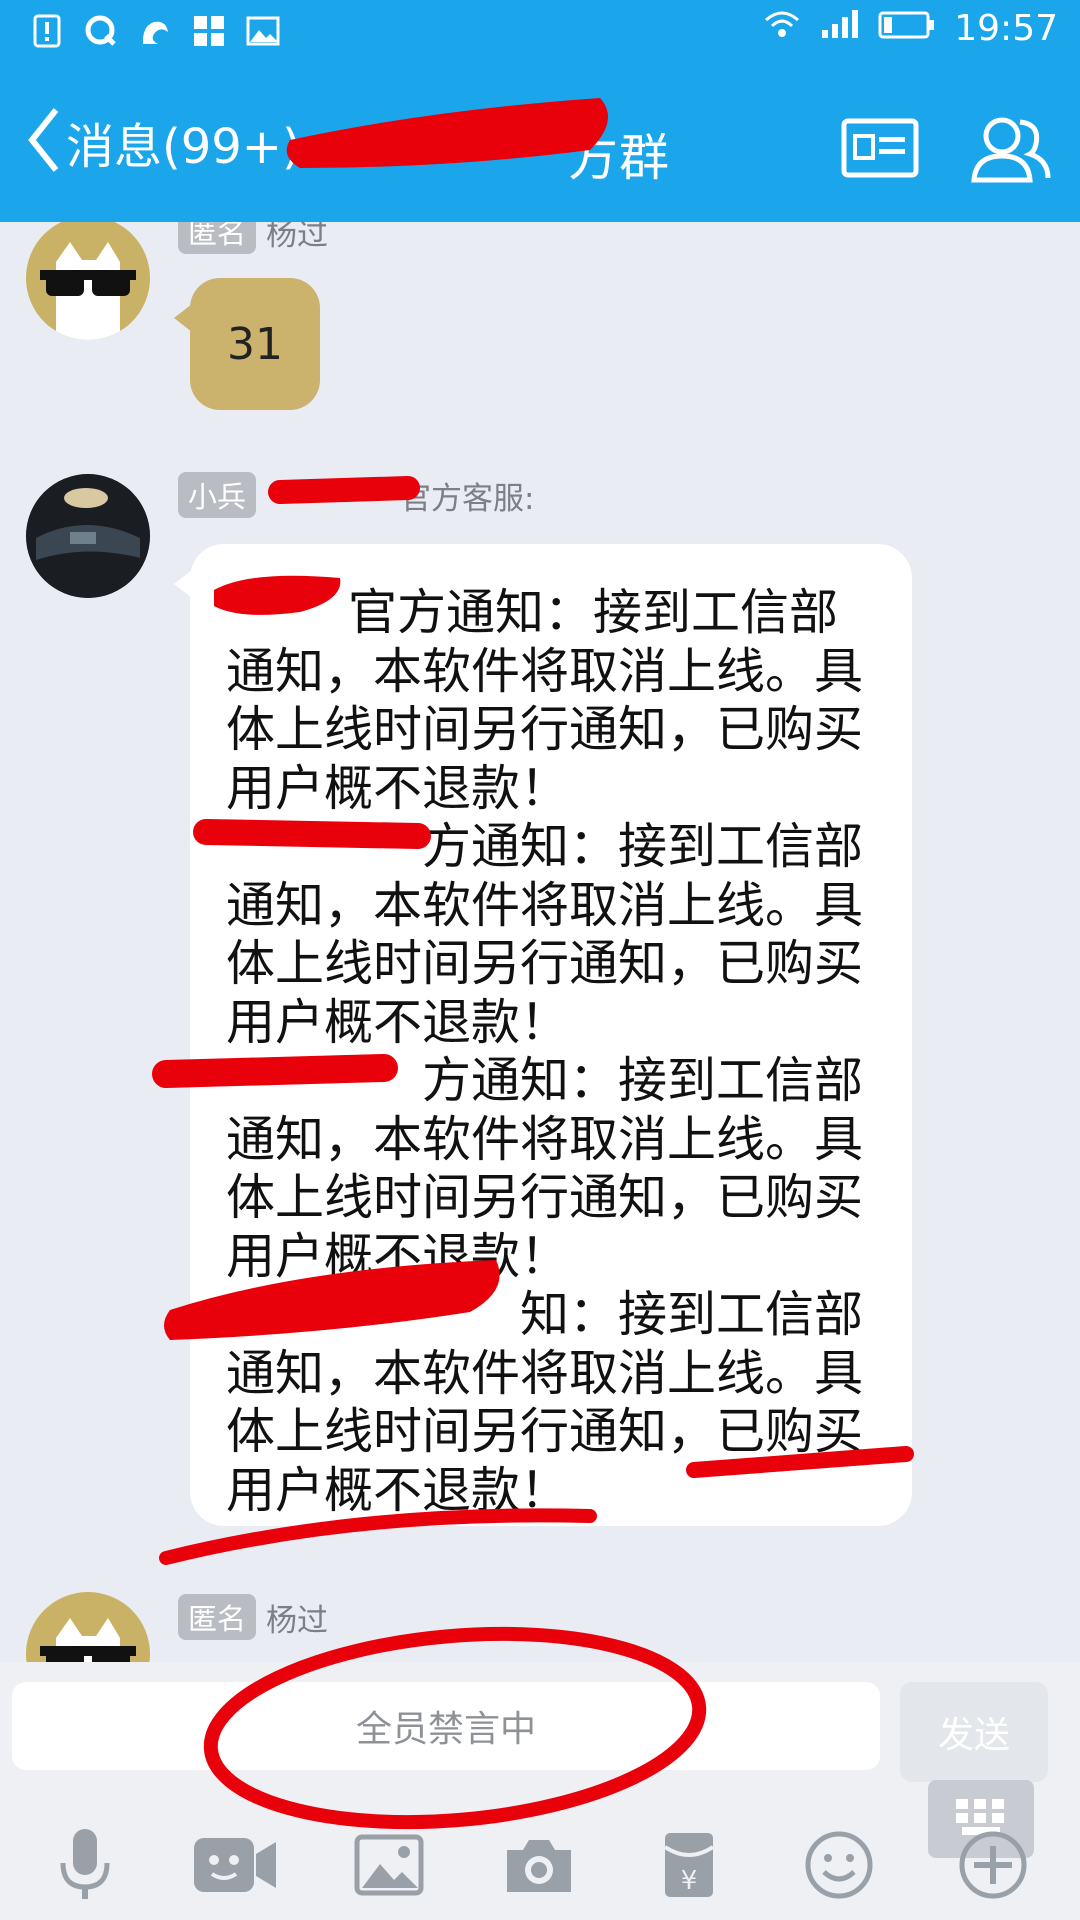 This screenshot has width=1080, height=1920. What do you see at coordinates (446, 1726) in the screenshot?
I see `message-input: 全员禁言中` at bounding box center [446, 1726].